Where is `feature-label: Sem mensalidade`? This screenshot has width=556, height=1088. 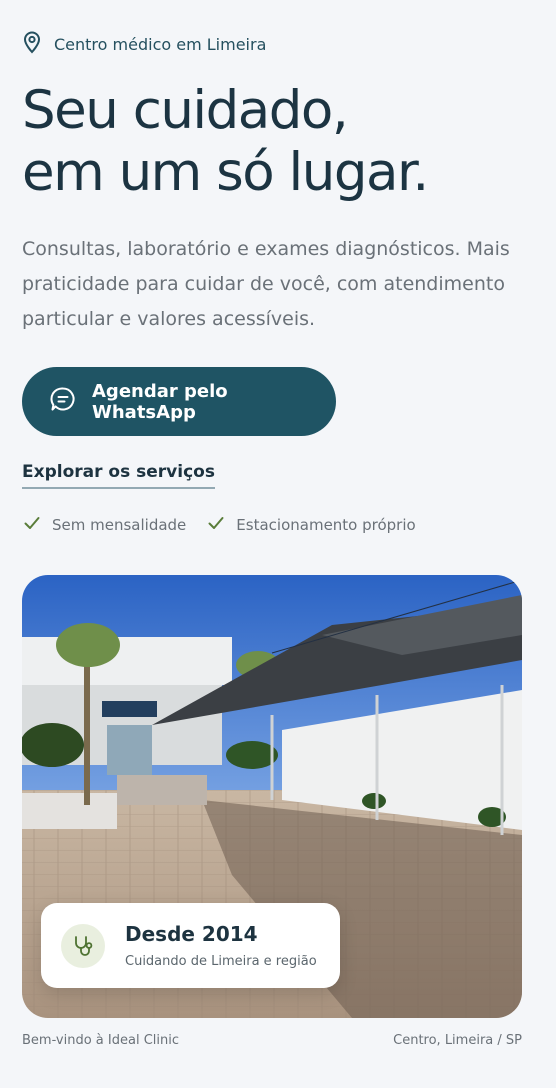
feature-label: Sem mensalidade is located at coordinates (119, 525).